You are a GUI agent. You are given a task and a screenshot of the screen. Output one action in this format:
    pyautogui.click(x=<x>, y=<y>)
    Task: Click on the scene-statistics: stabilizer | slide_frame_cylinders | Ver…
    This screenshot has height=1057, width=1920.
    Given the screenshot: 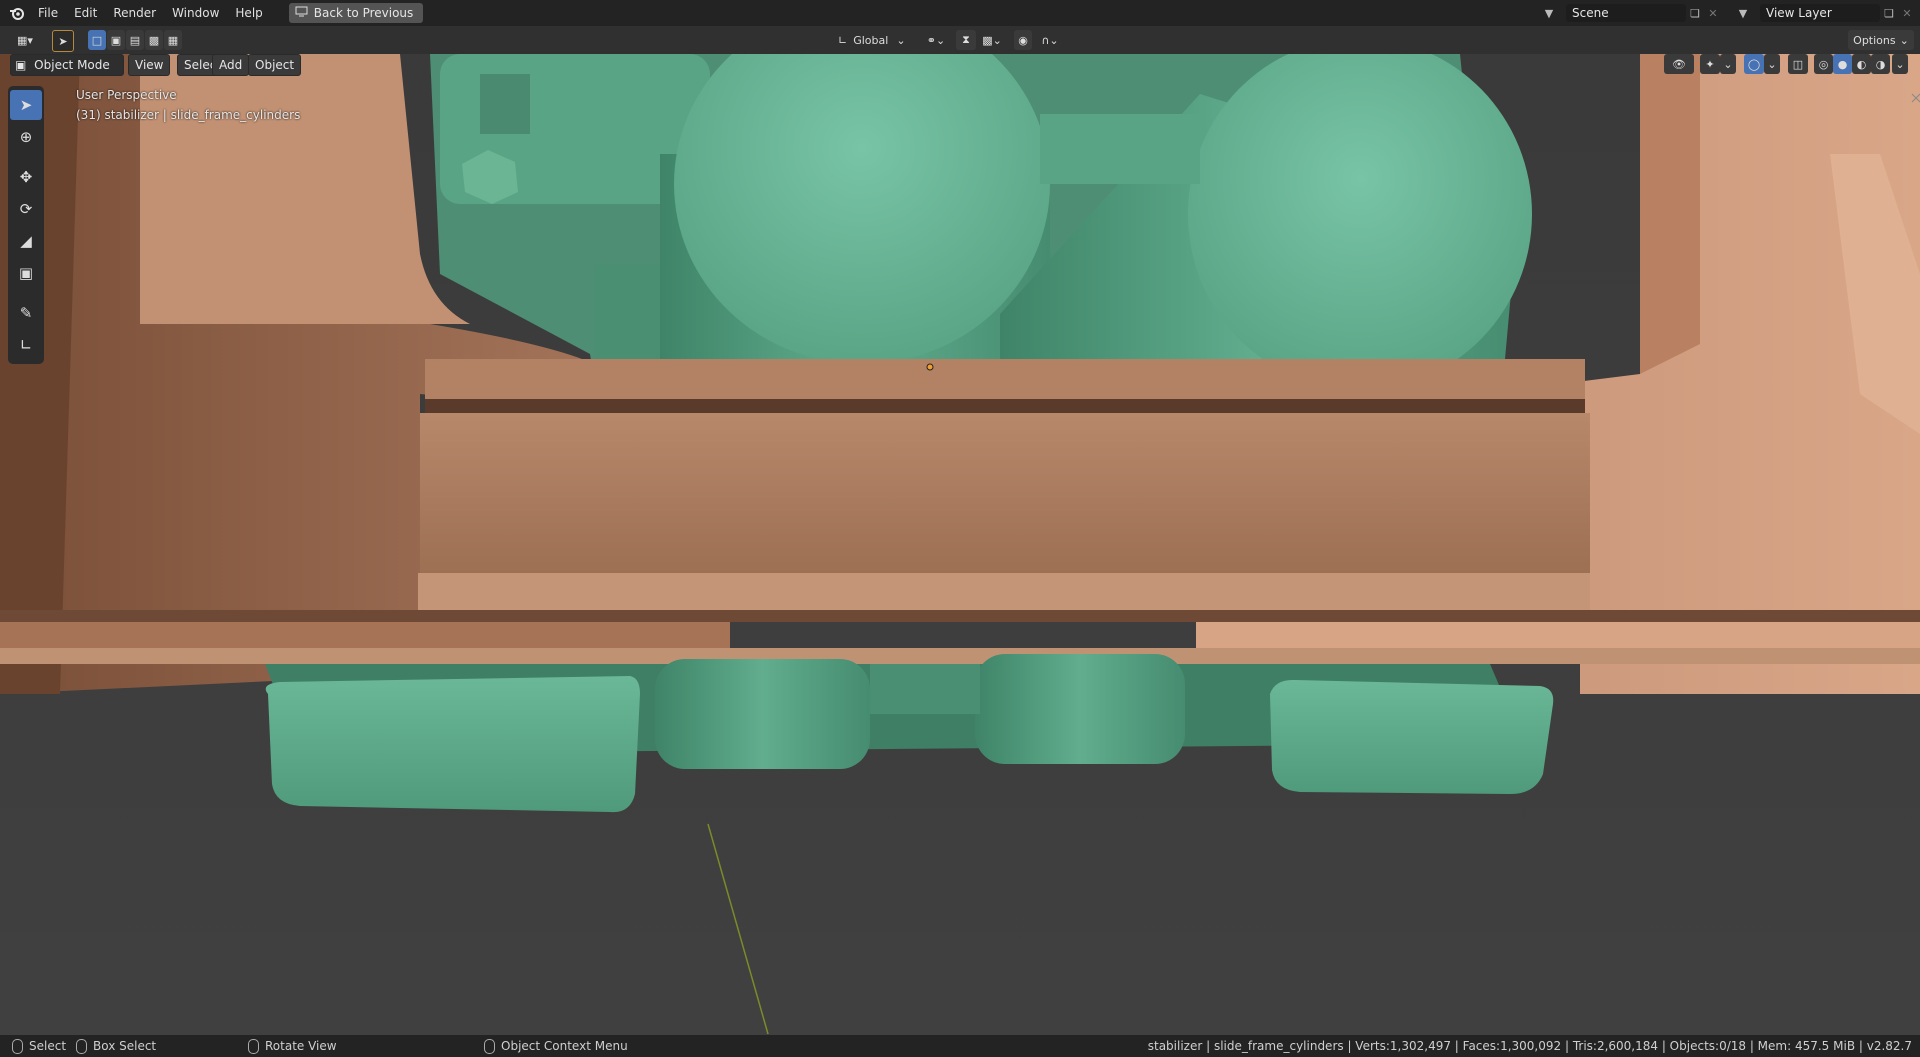 What is the action you would take?
    pyautogui.click(x=1529, y=1046)
    